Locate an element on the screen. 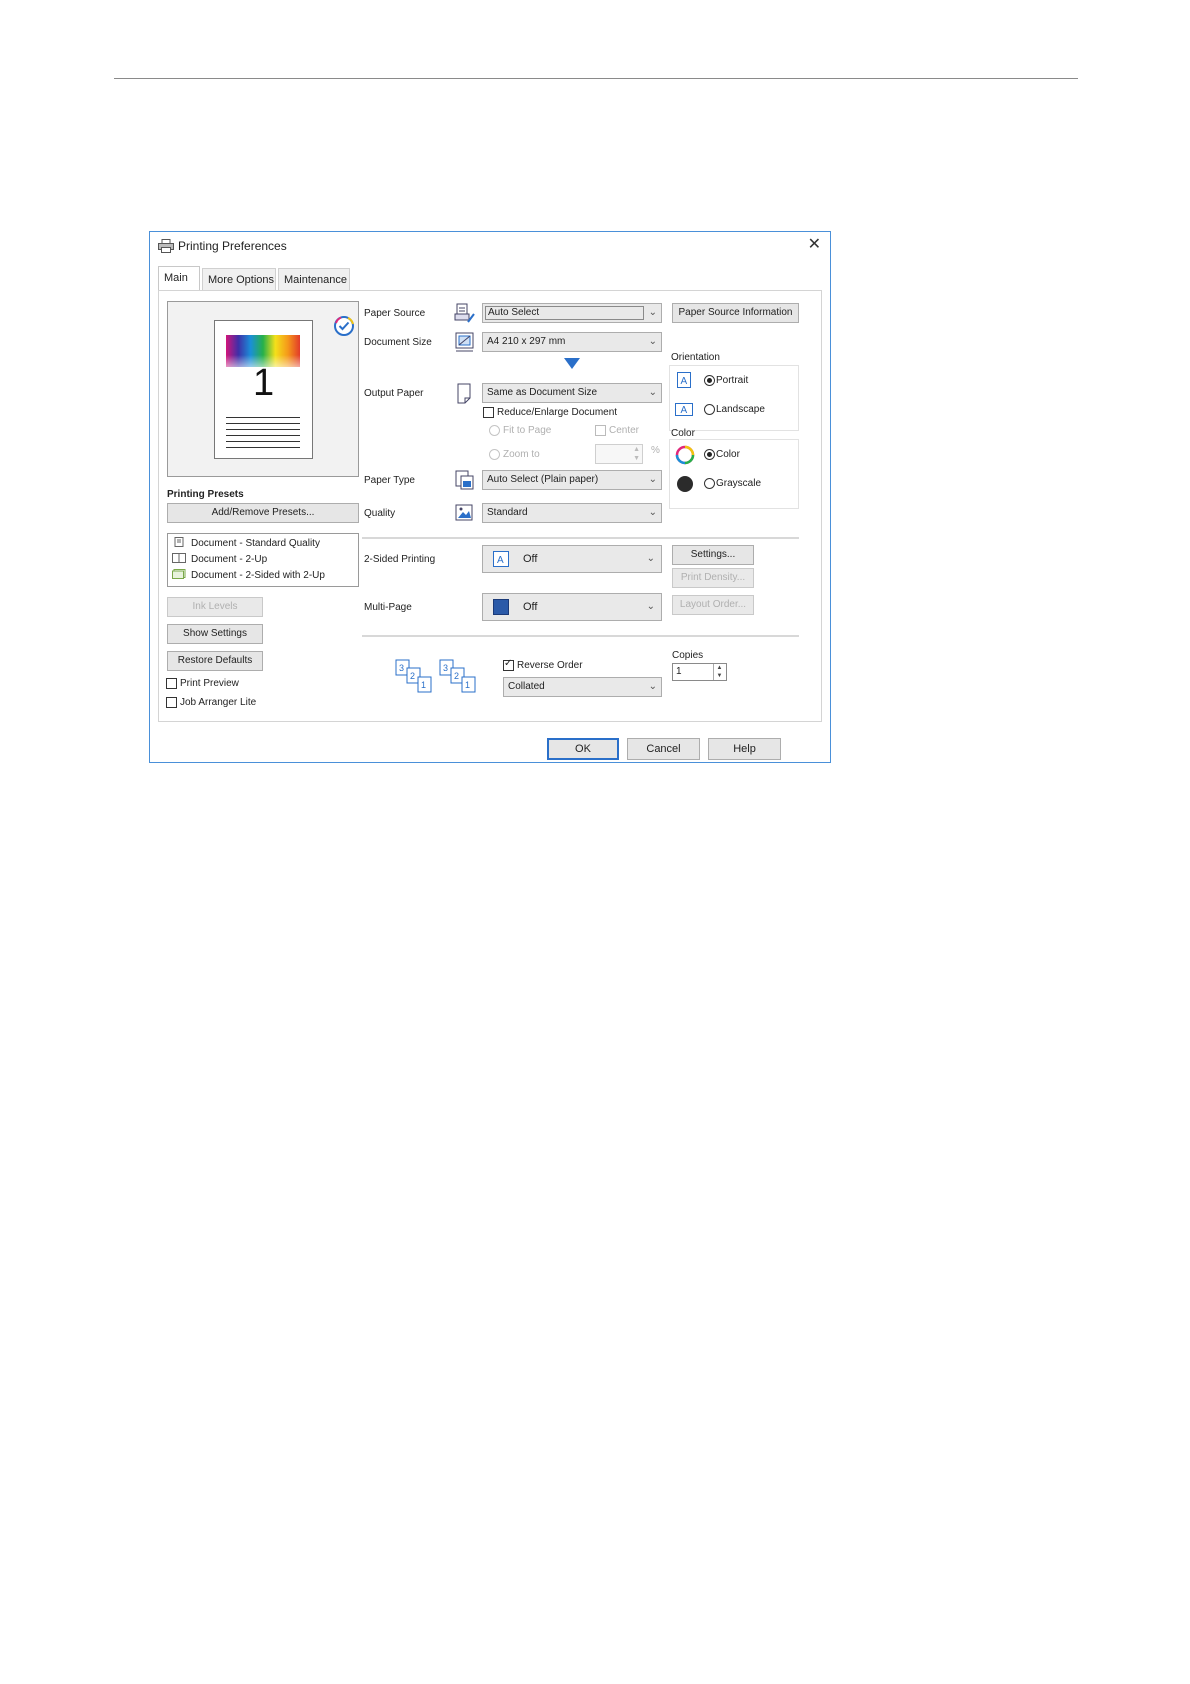 The width and height of the screenshot is (1190, 1684). copies-stepper: 1 ▲ ▼ is located at coordinates (699, 672).